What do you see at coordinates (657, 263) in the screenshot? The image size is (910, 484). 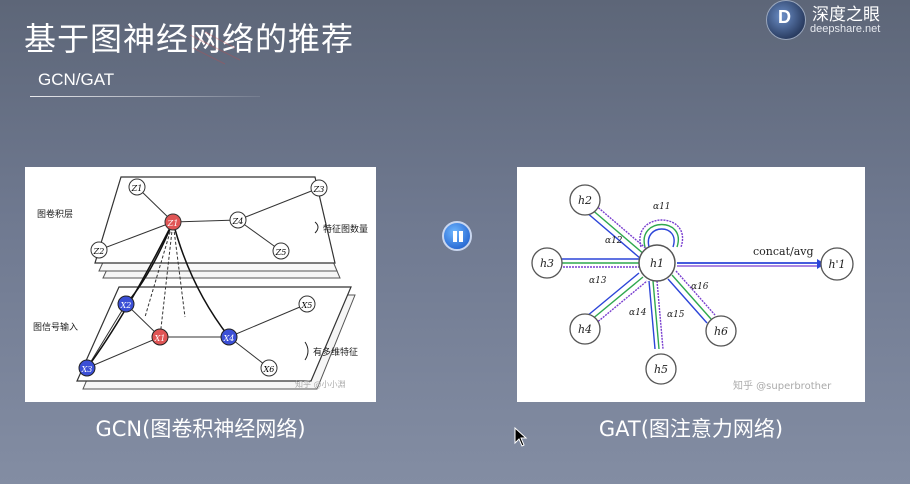 I see `gat-node-h1: h1` at bounding box center [657, 263].